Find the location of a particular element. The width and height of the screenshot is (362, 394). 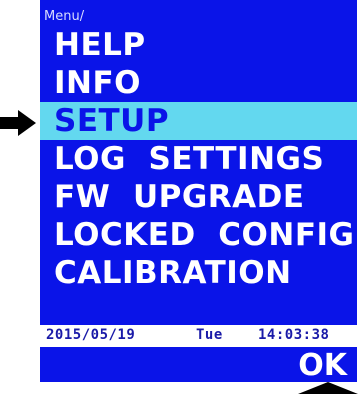

menu-item-log-settings: LOG SETTINGS is located at coordinates (198, 159).